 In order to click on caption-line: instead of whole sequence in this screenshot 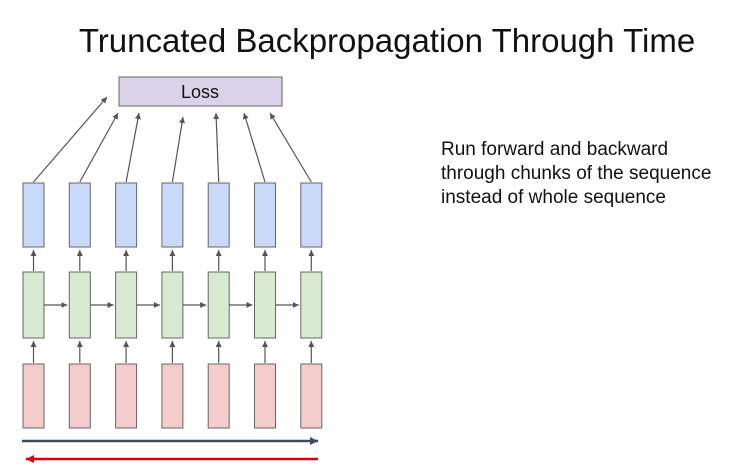, I will do `click(553, 197)`.